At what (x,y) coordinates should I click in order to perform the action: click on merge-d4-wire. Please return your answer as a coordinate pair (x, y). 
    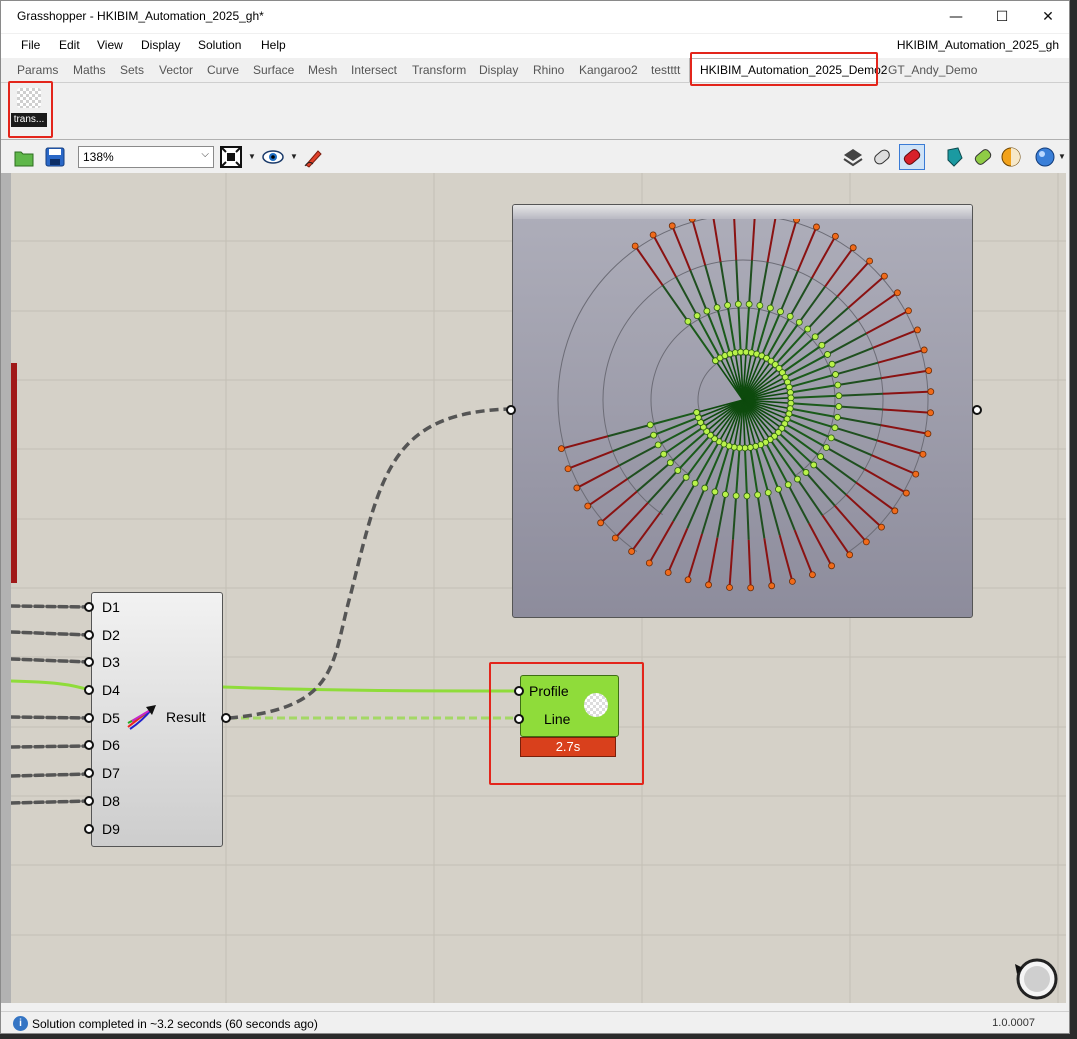
    Looking at the image, I should click on (50, 685).